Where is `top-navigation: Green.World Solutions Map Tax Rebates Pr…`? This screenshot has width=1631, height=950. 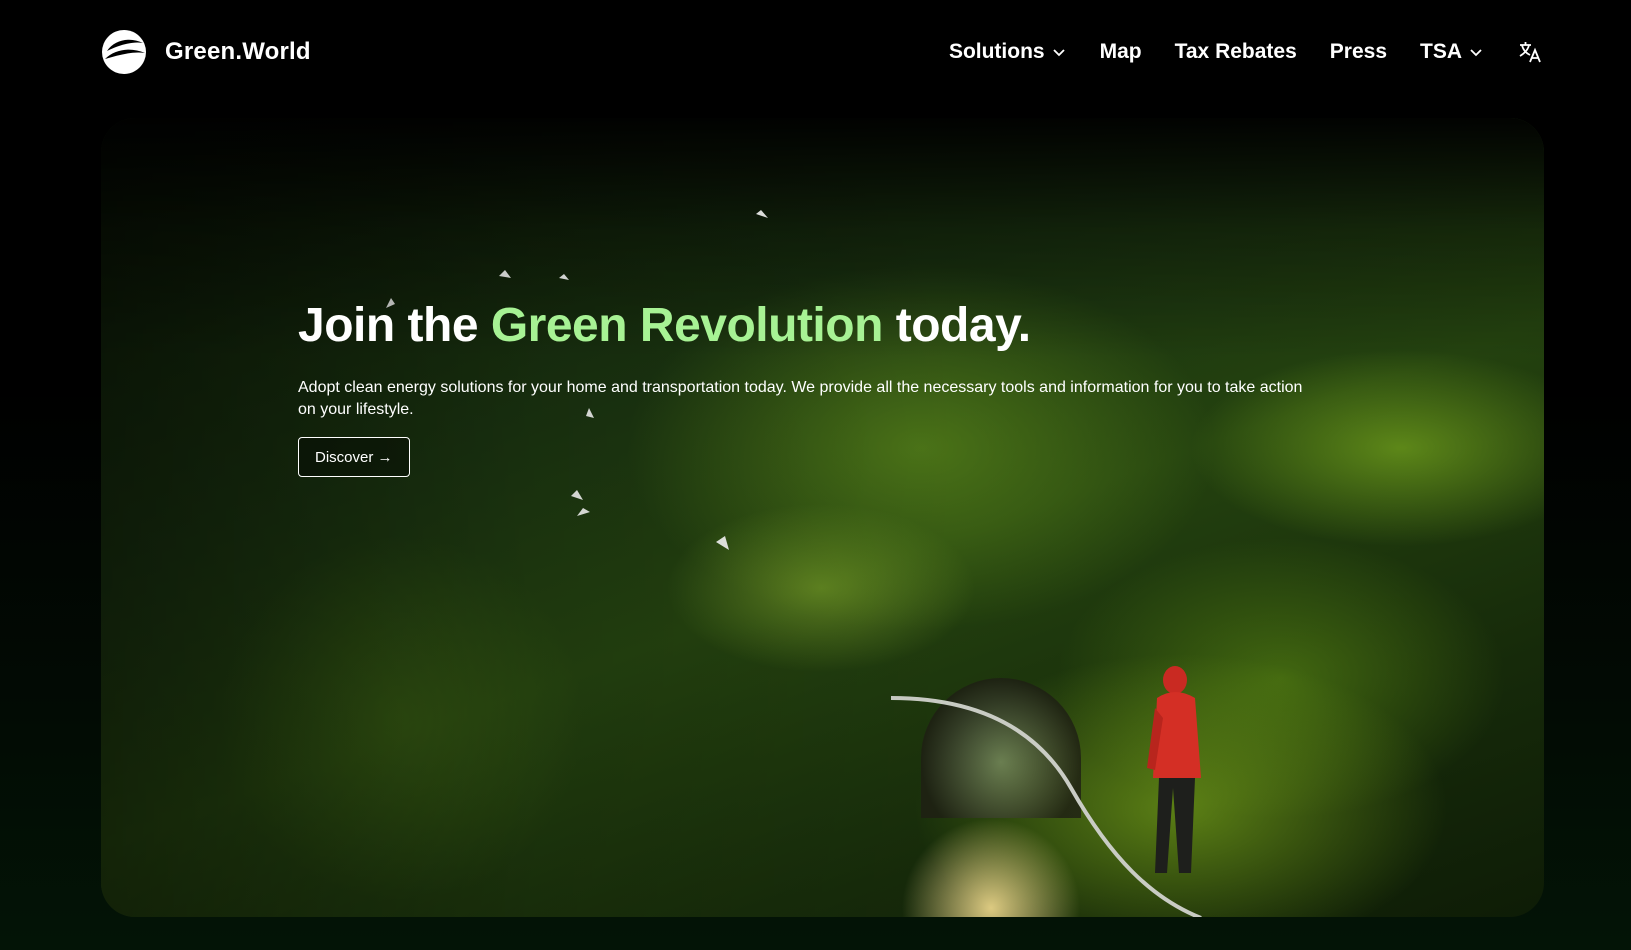
top-navigation: Green.World Solutions Map Tax Rebates Pr… is located at coordinates (815, 52).